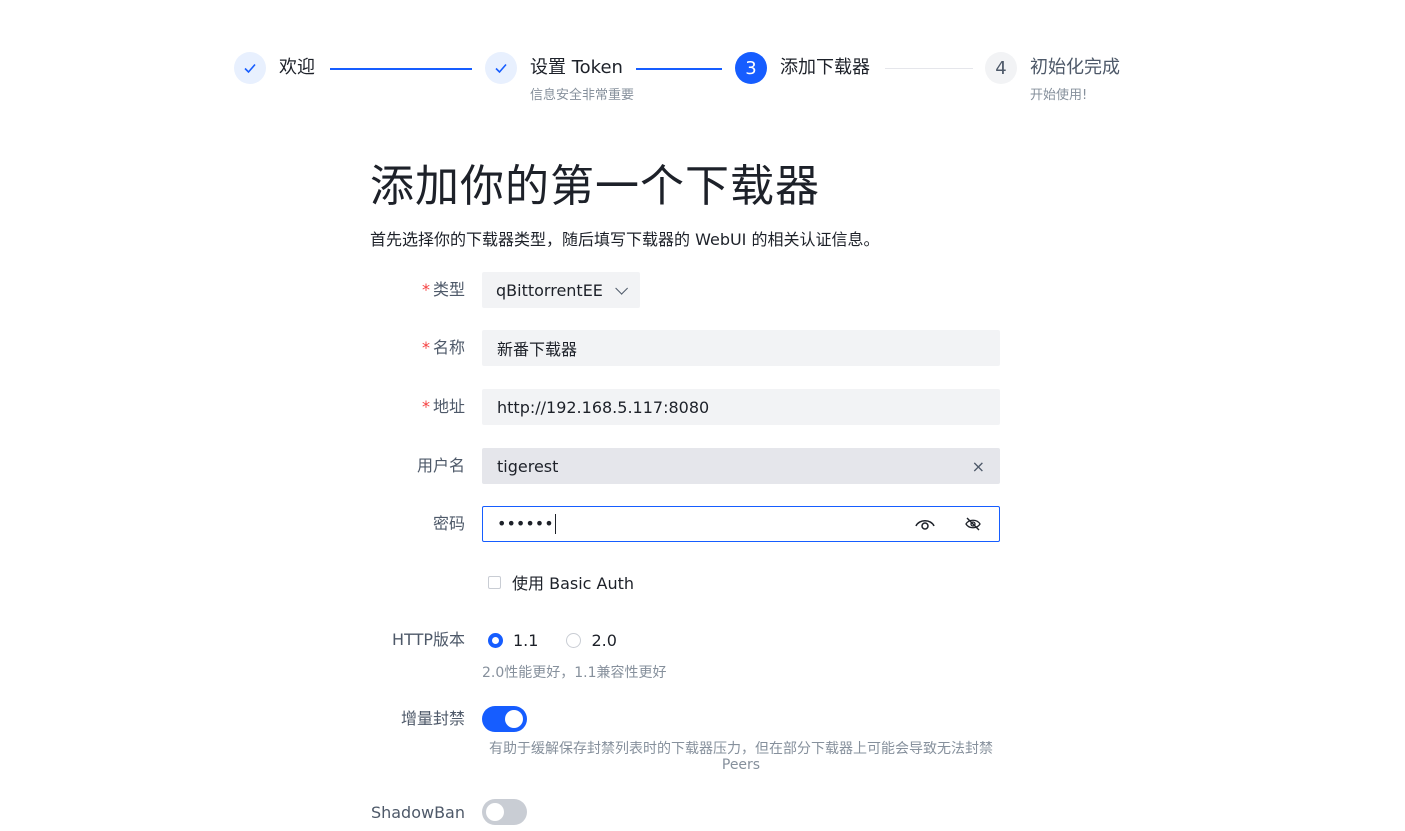  I want to click on password-input-value: ••••••, so click(525, 523).